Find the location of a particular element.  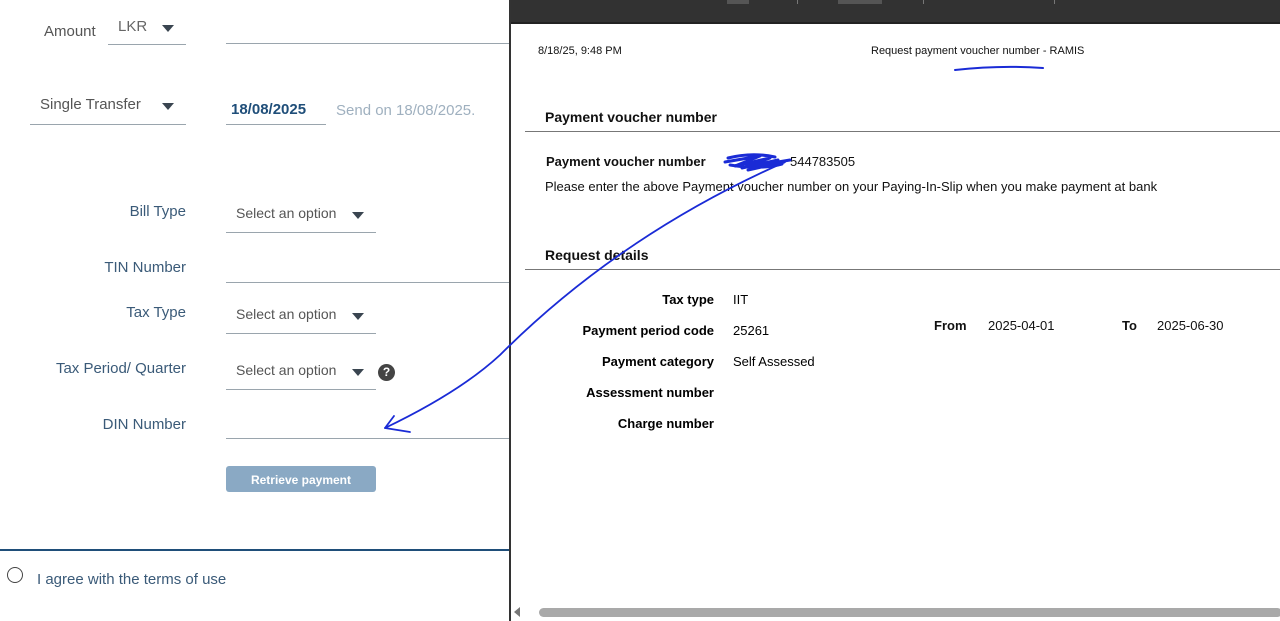

annotation-arrowhead is located at coordinates (397, 424).